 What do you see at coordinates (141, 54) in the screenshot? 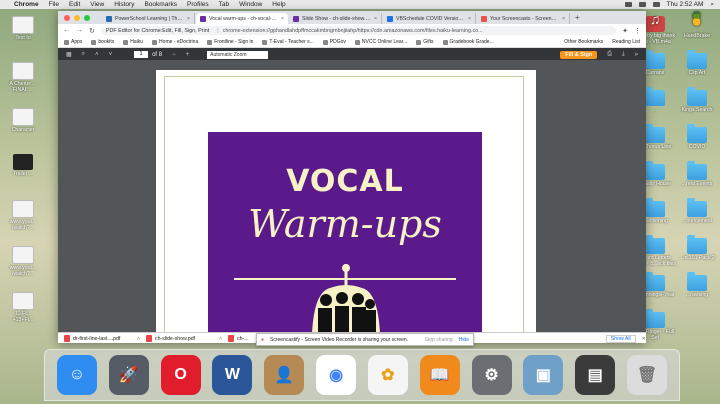
I see `page-number-input: 1` at bounding box center [141, 54].